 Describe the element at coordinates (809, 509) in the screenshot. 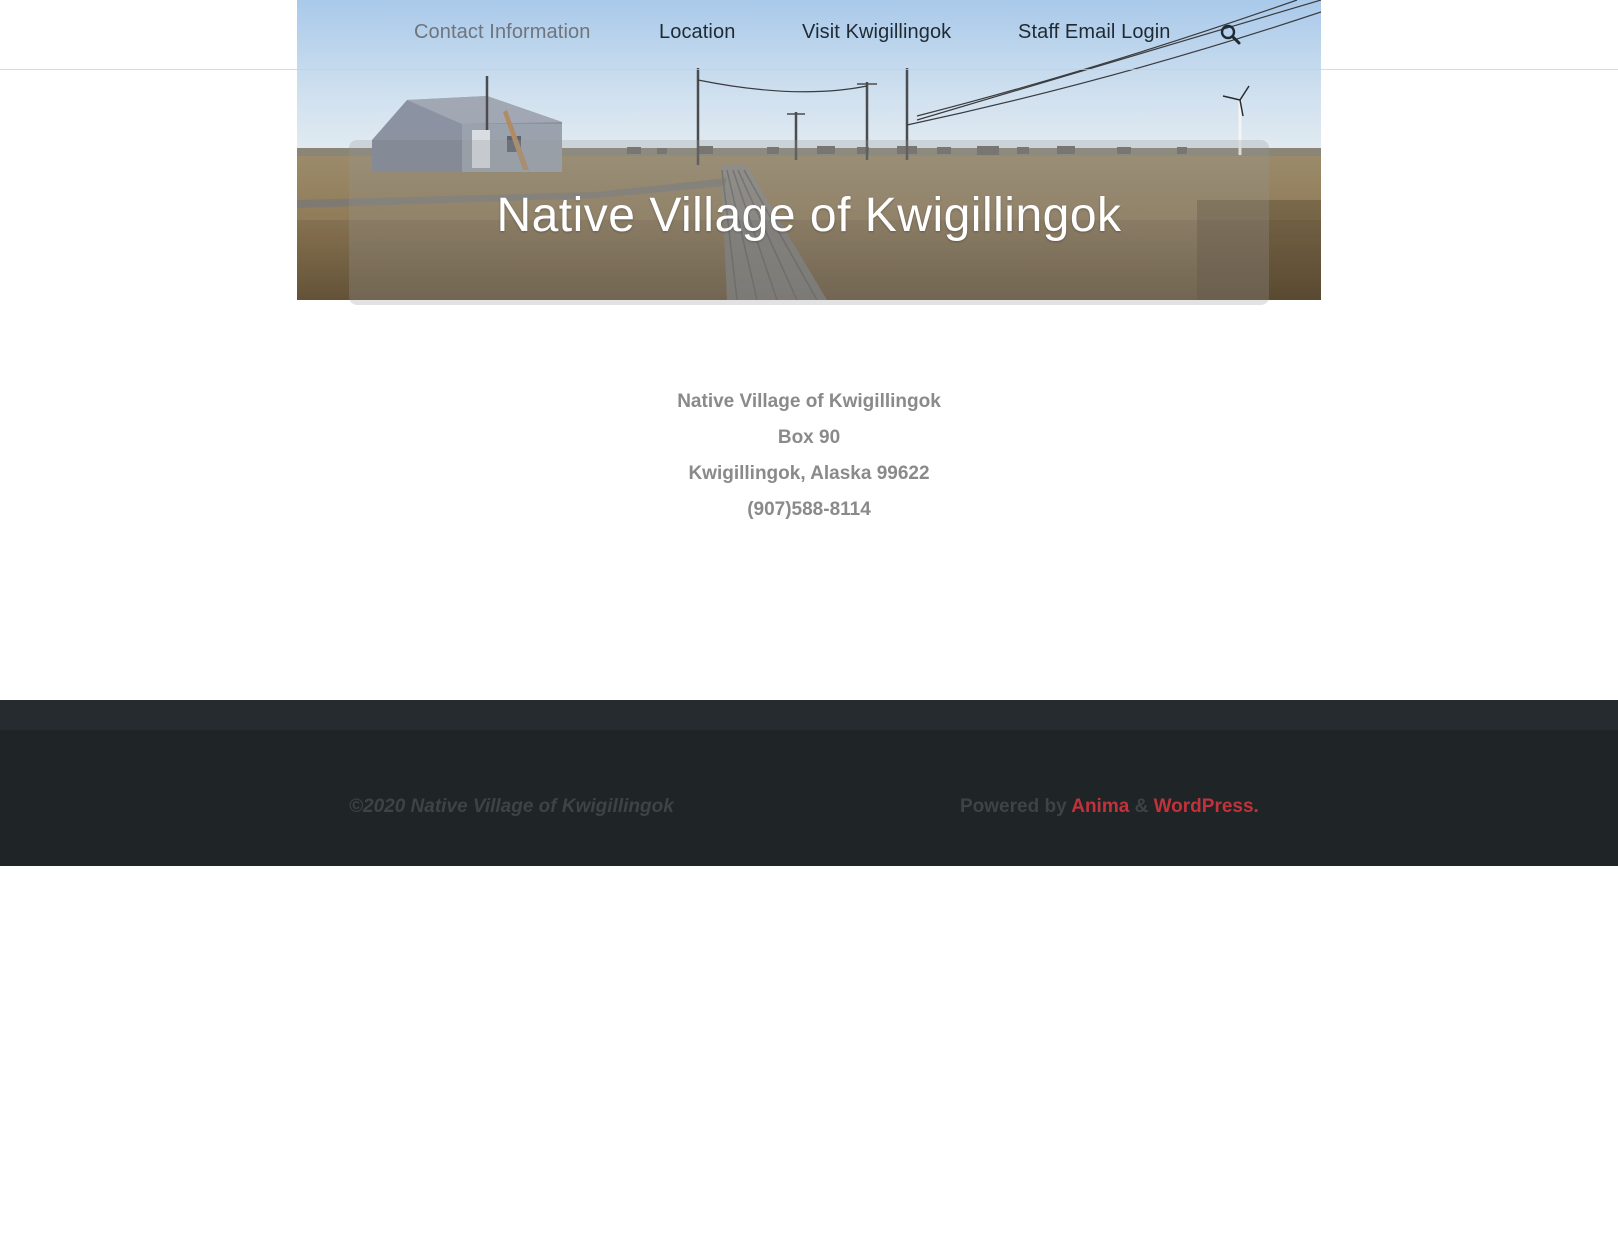

I see `contact-phone: (907)588-8114` at that location.